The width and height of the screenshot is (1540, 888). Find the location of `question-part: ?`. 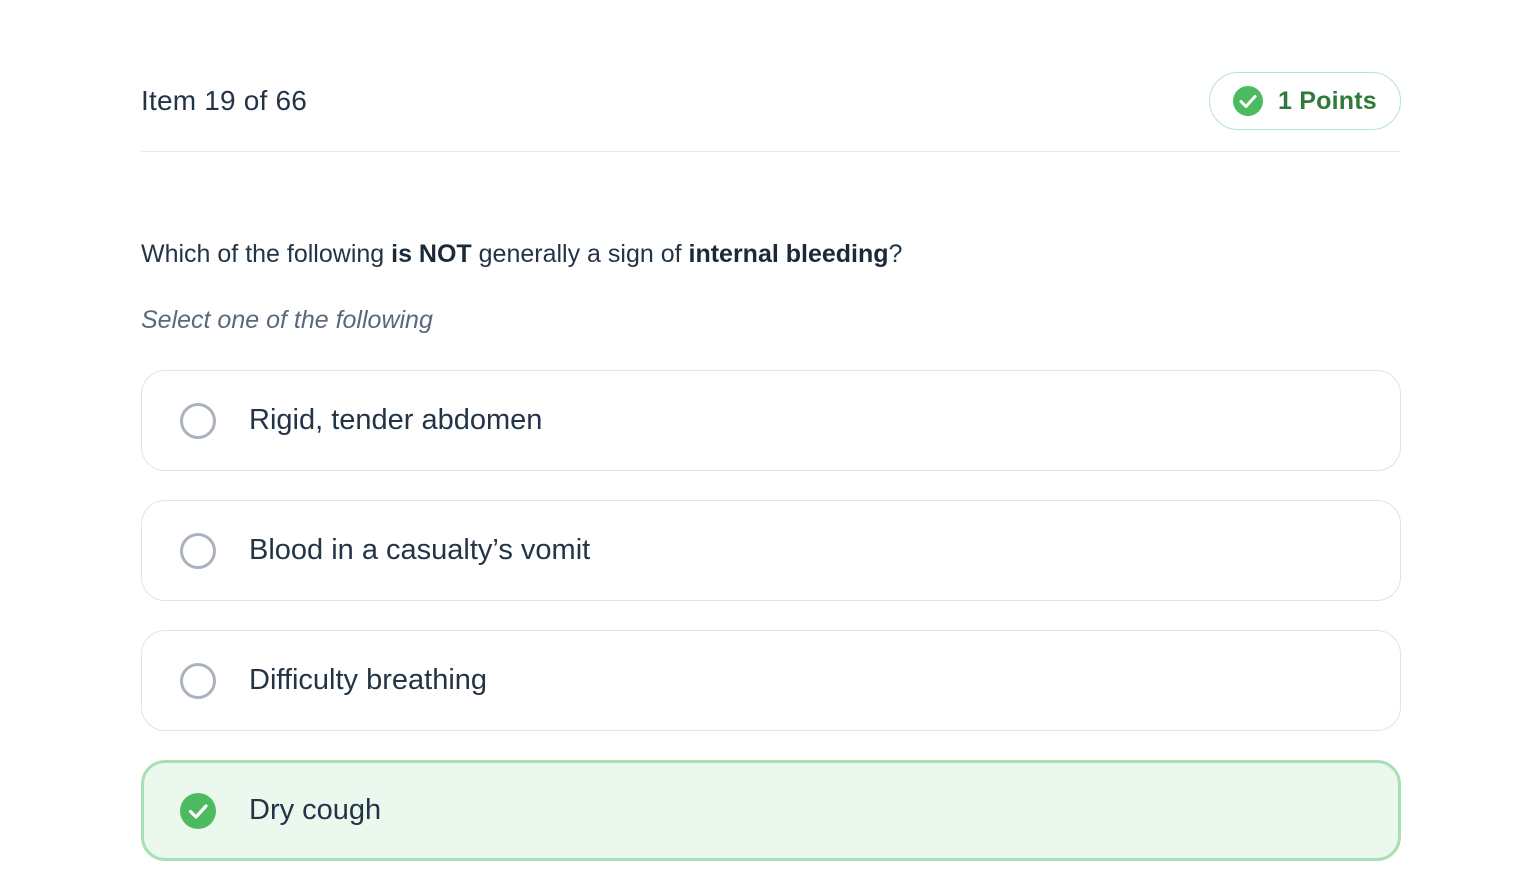

question-part: ? is located at coordinates (895, 254).